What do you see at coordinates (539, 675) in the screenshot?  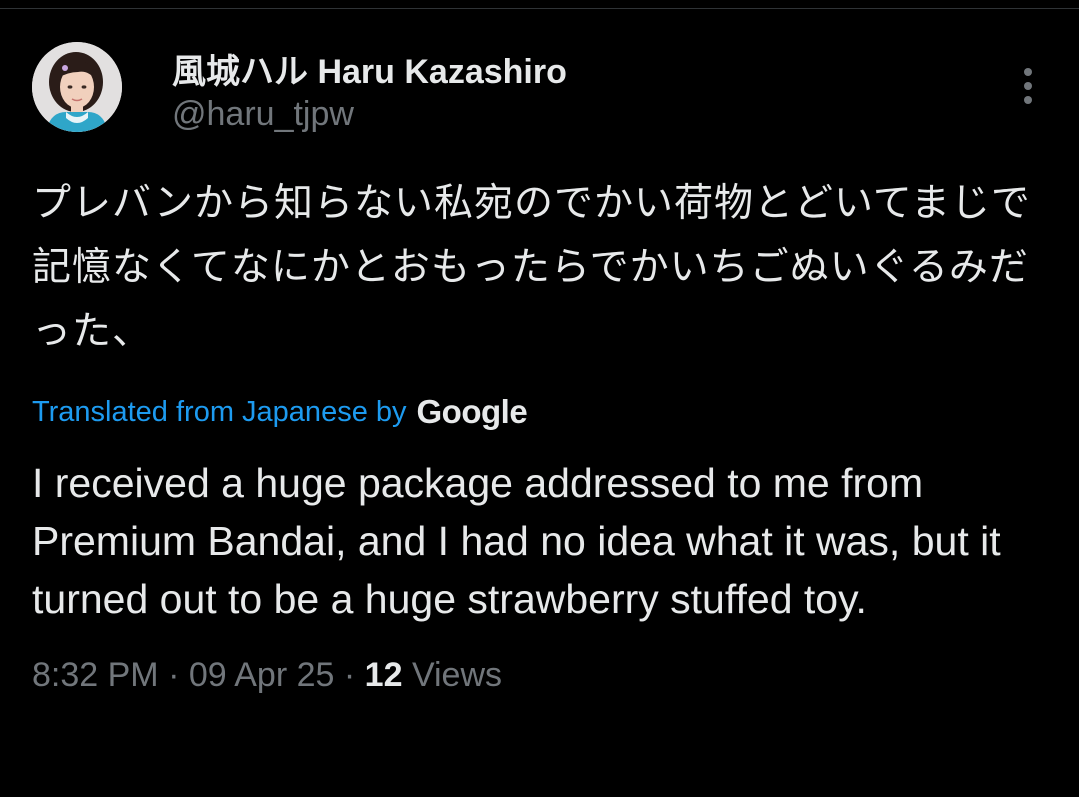 I see `tweet-meta: 8:32 PM · 09 Apr 25 · 12 Views` at bounding box center [539, 675].